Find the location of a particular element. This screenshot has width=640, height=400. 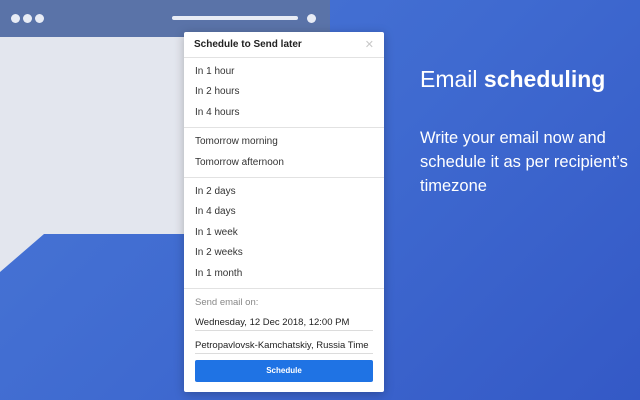

option-in-1-month: In 1 month is located at coordinates (284, 274).